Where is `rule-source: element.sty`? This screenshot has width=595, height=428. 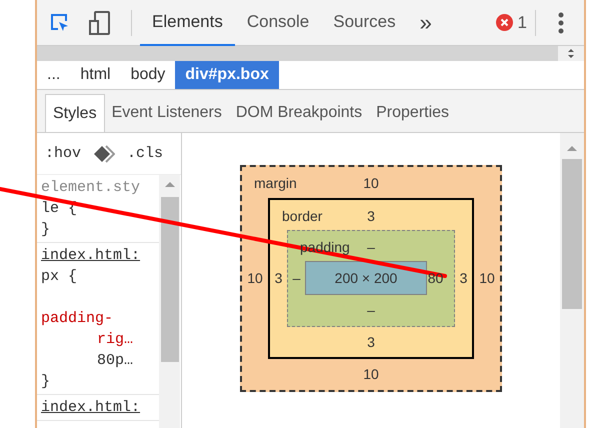 rule-source: element.sty is located at coordinates (91, 188).